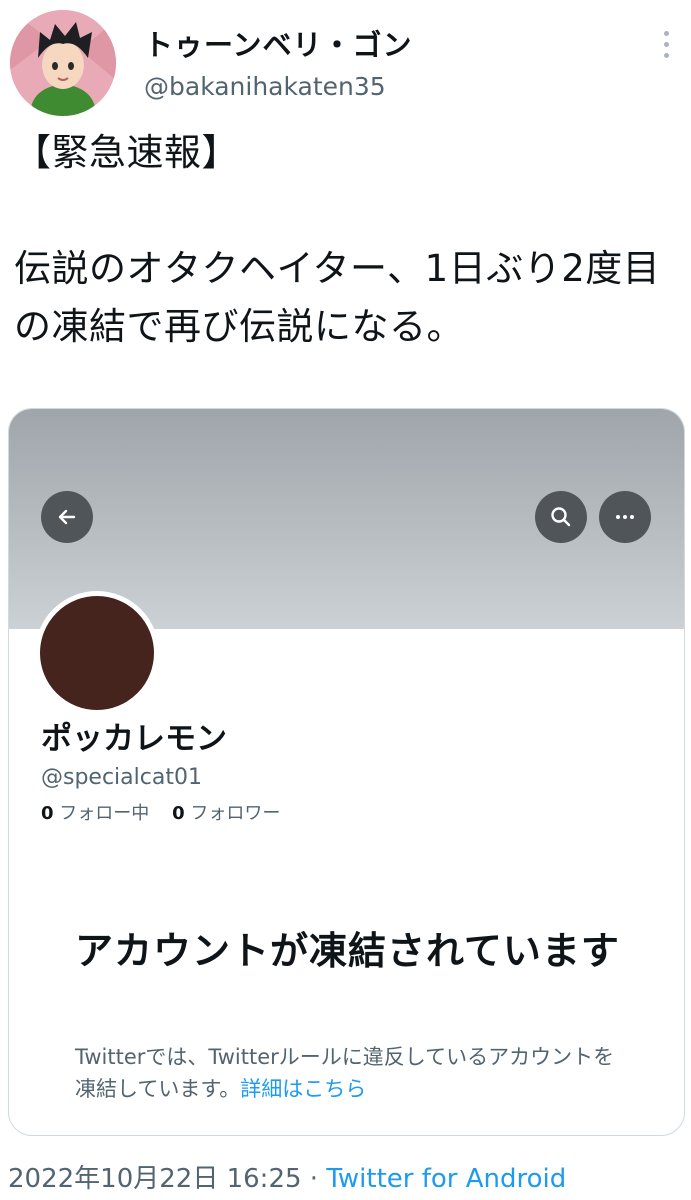 This screenshot has height=1200, width=691. Describe the element at coordinates (561, 517) in the screenshot. I see `search-icon` at that location.